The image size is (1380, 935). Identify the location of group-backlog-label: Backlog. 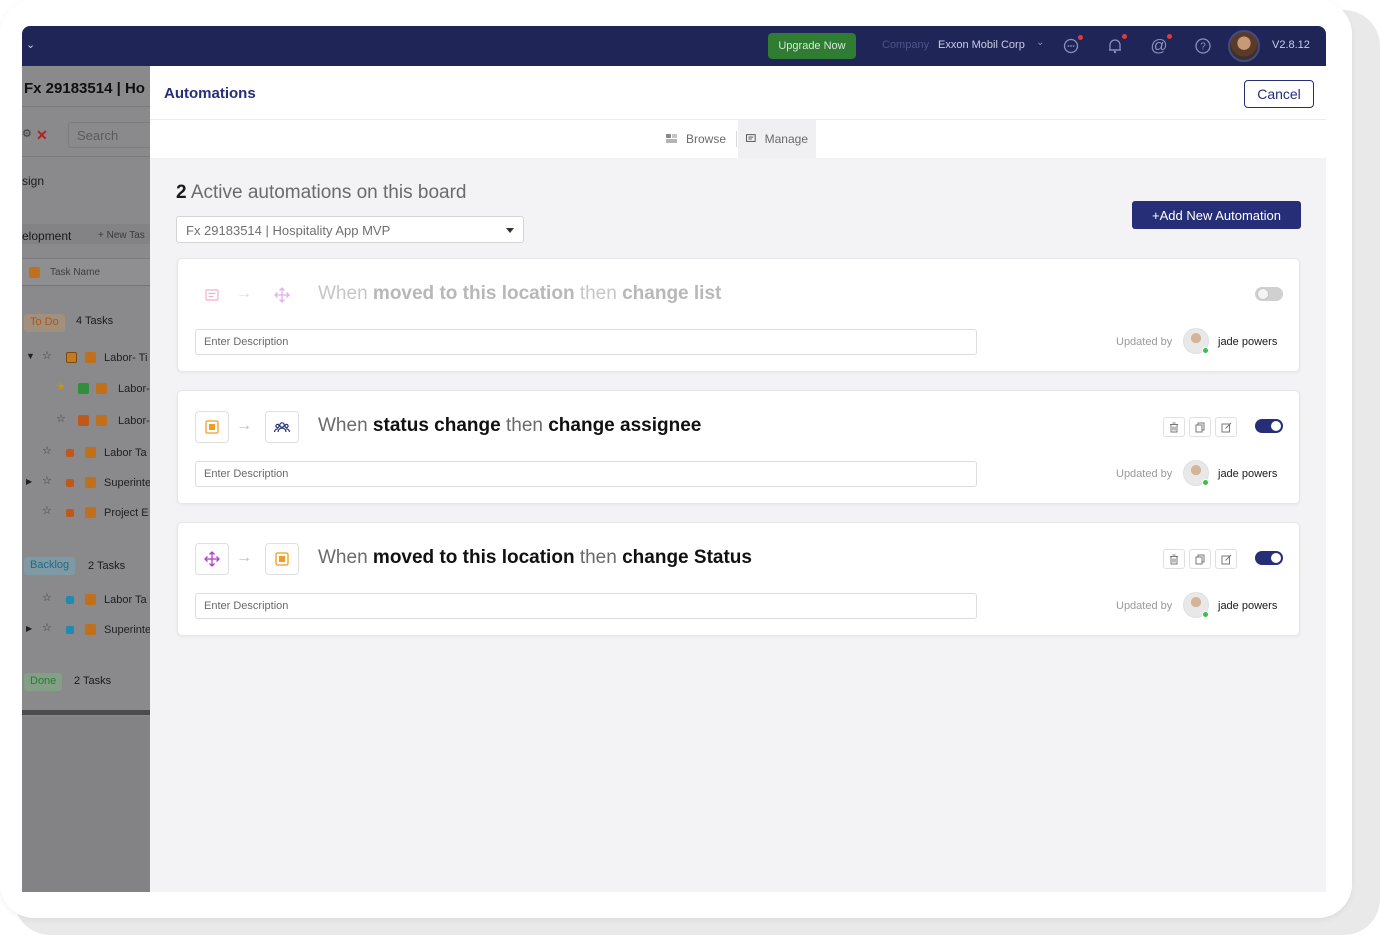
(50, 566).